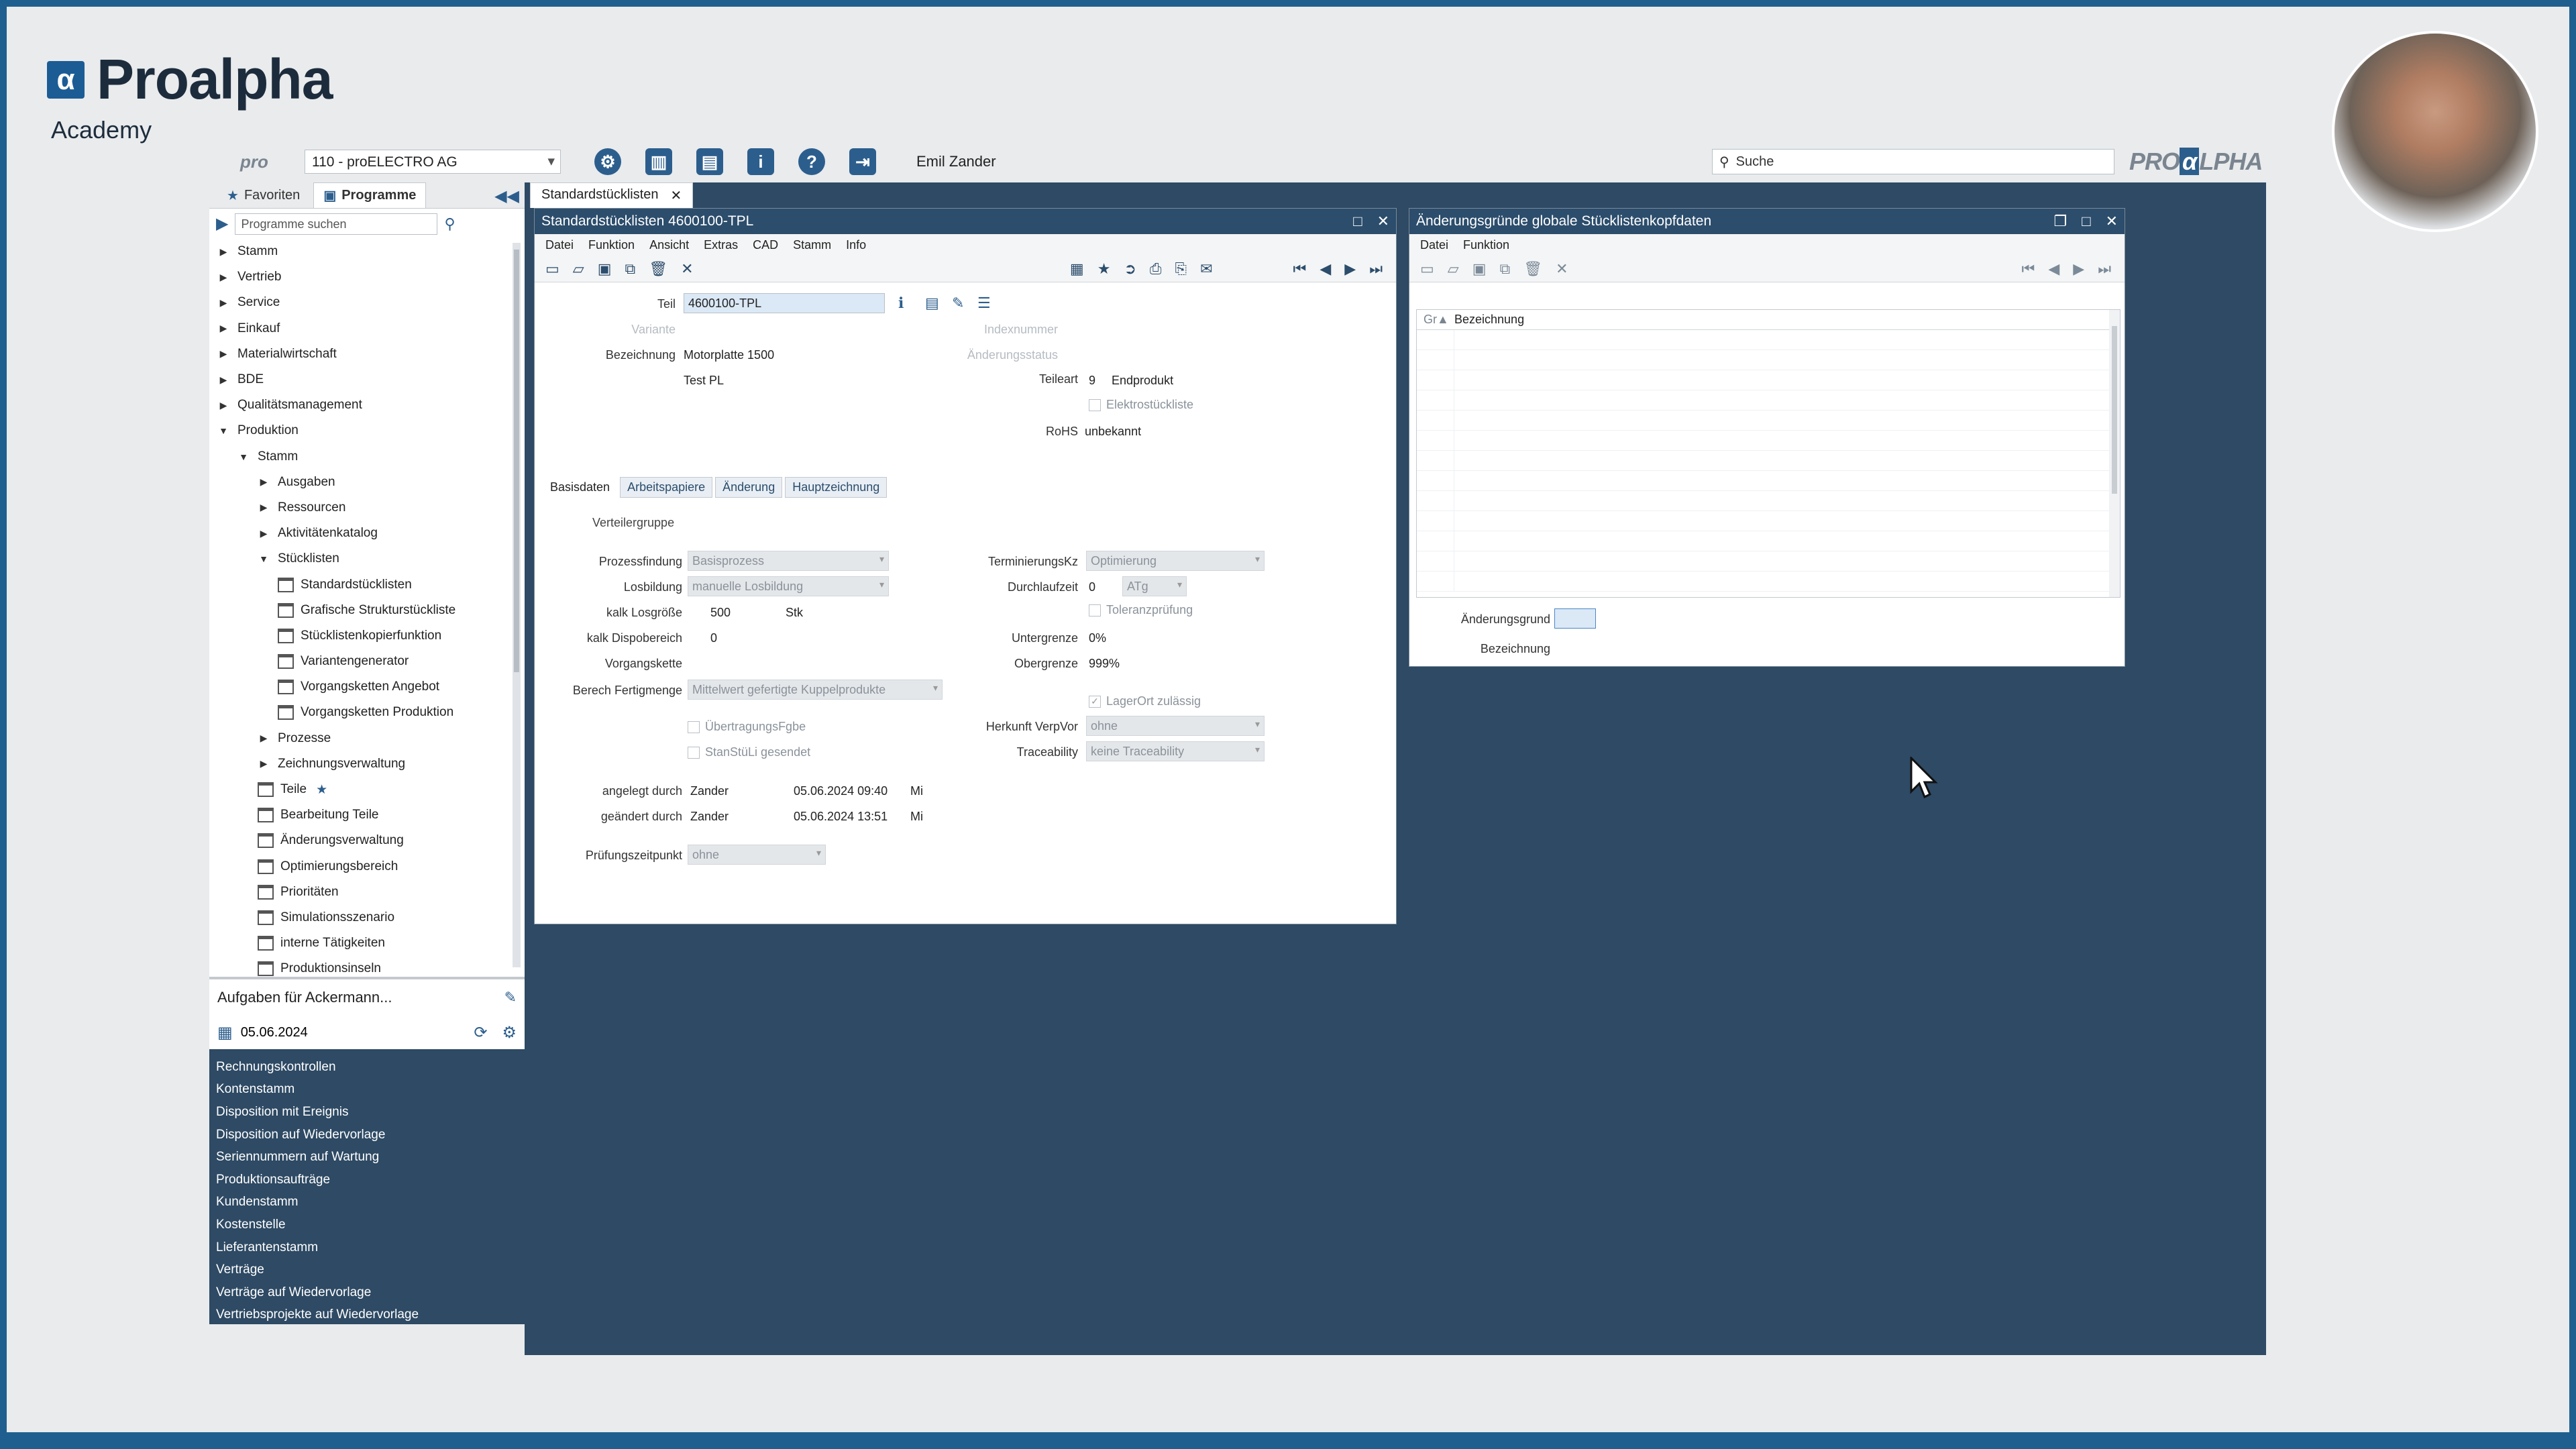 The width and height of the screenshot is (2576, 1449). What do you see at coordinates (1532, 269) in the screenshot?
I see `delete-icon: 🗑` at bounding box center [1532, 269].